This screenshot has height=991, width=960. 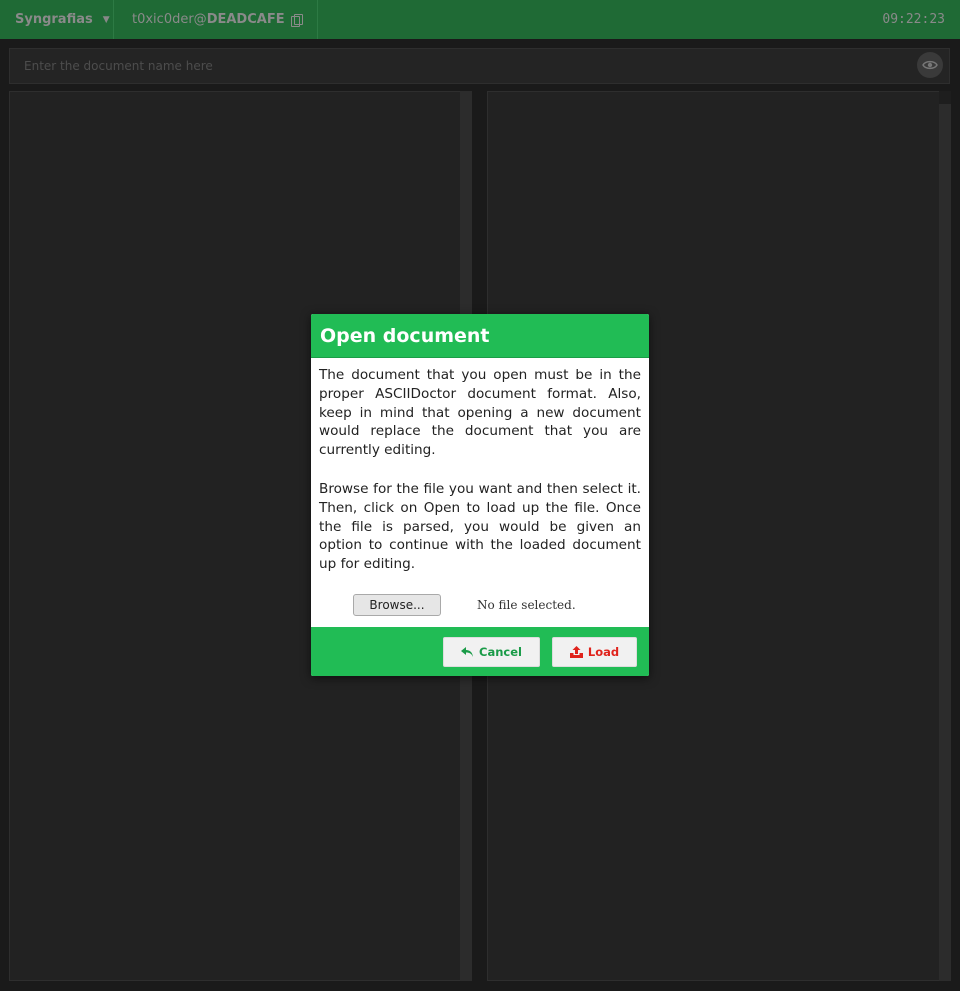 I want to click on preview-toggle-button, so click(x=930, y=65).